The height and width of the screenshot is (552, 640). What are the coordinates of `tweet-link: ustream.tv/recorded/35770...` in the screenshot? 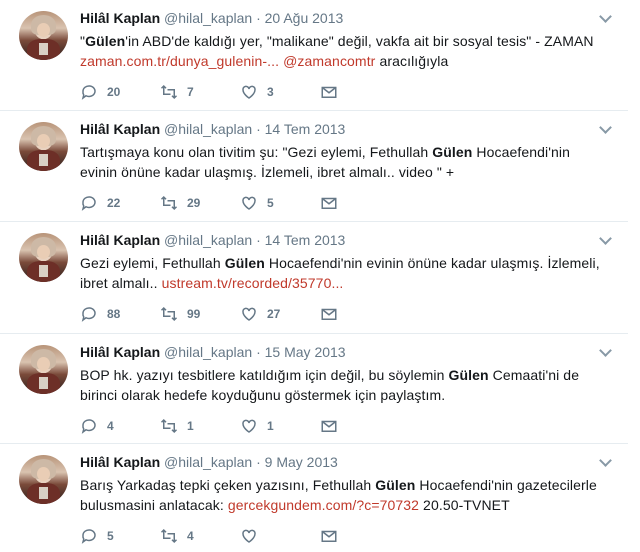 It's located at (253, 283).